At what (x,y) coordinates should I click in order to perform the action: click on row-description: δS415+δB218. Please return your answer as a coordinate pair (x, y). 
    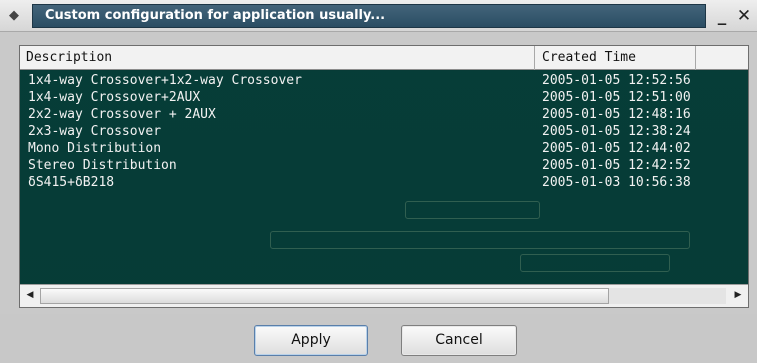
    Looking at the image, I should click on (71, 182).